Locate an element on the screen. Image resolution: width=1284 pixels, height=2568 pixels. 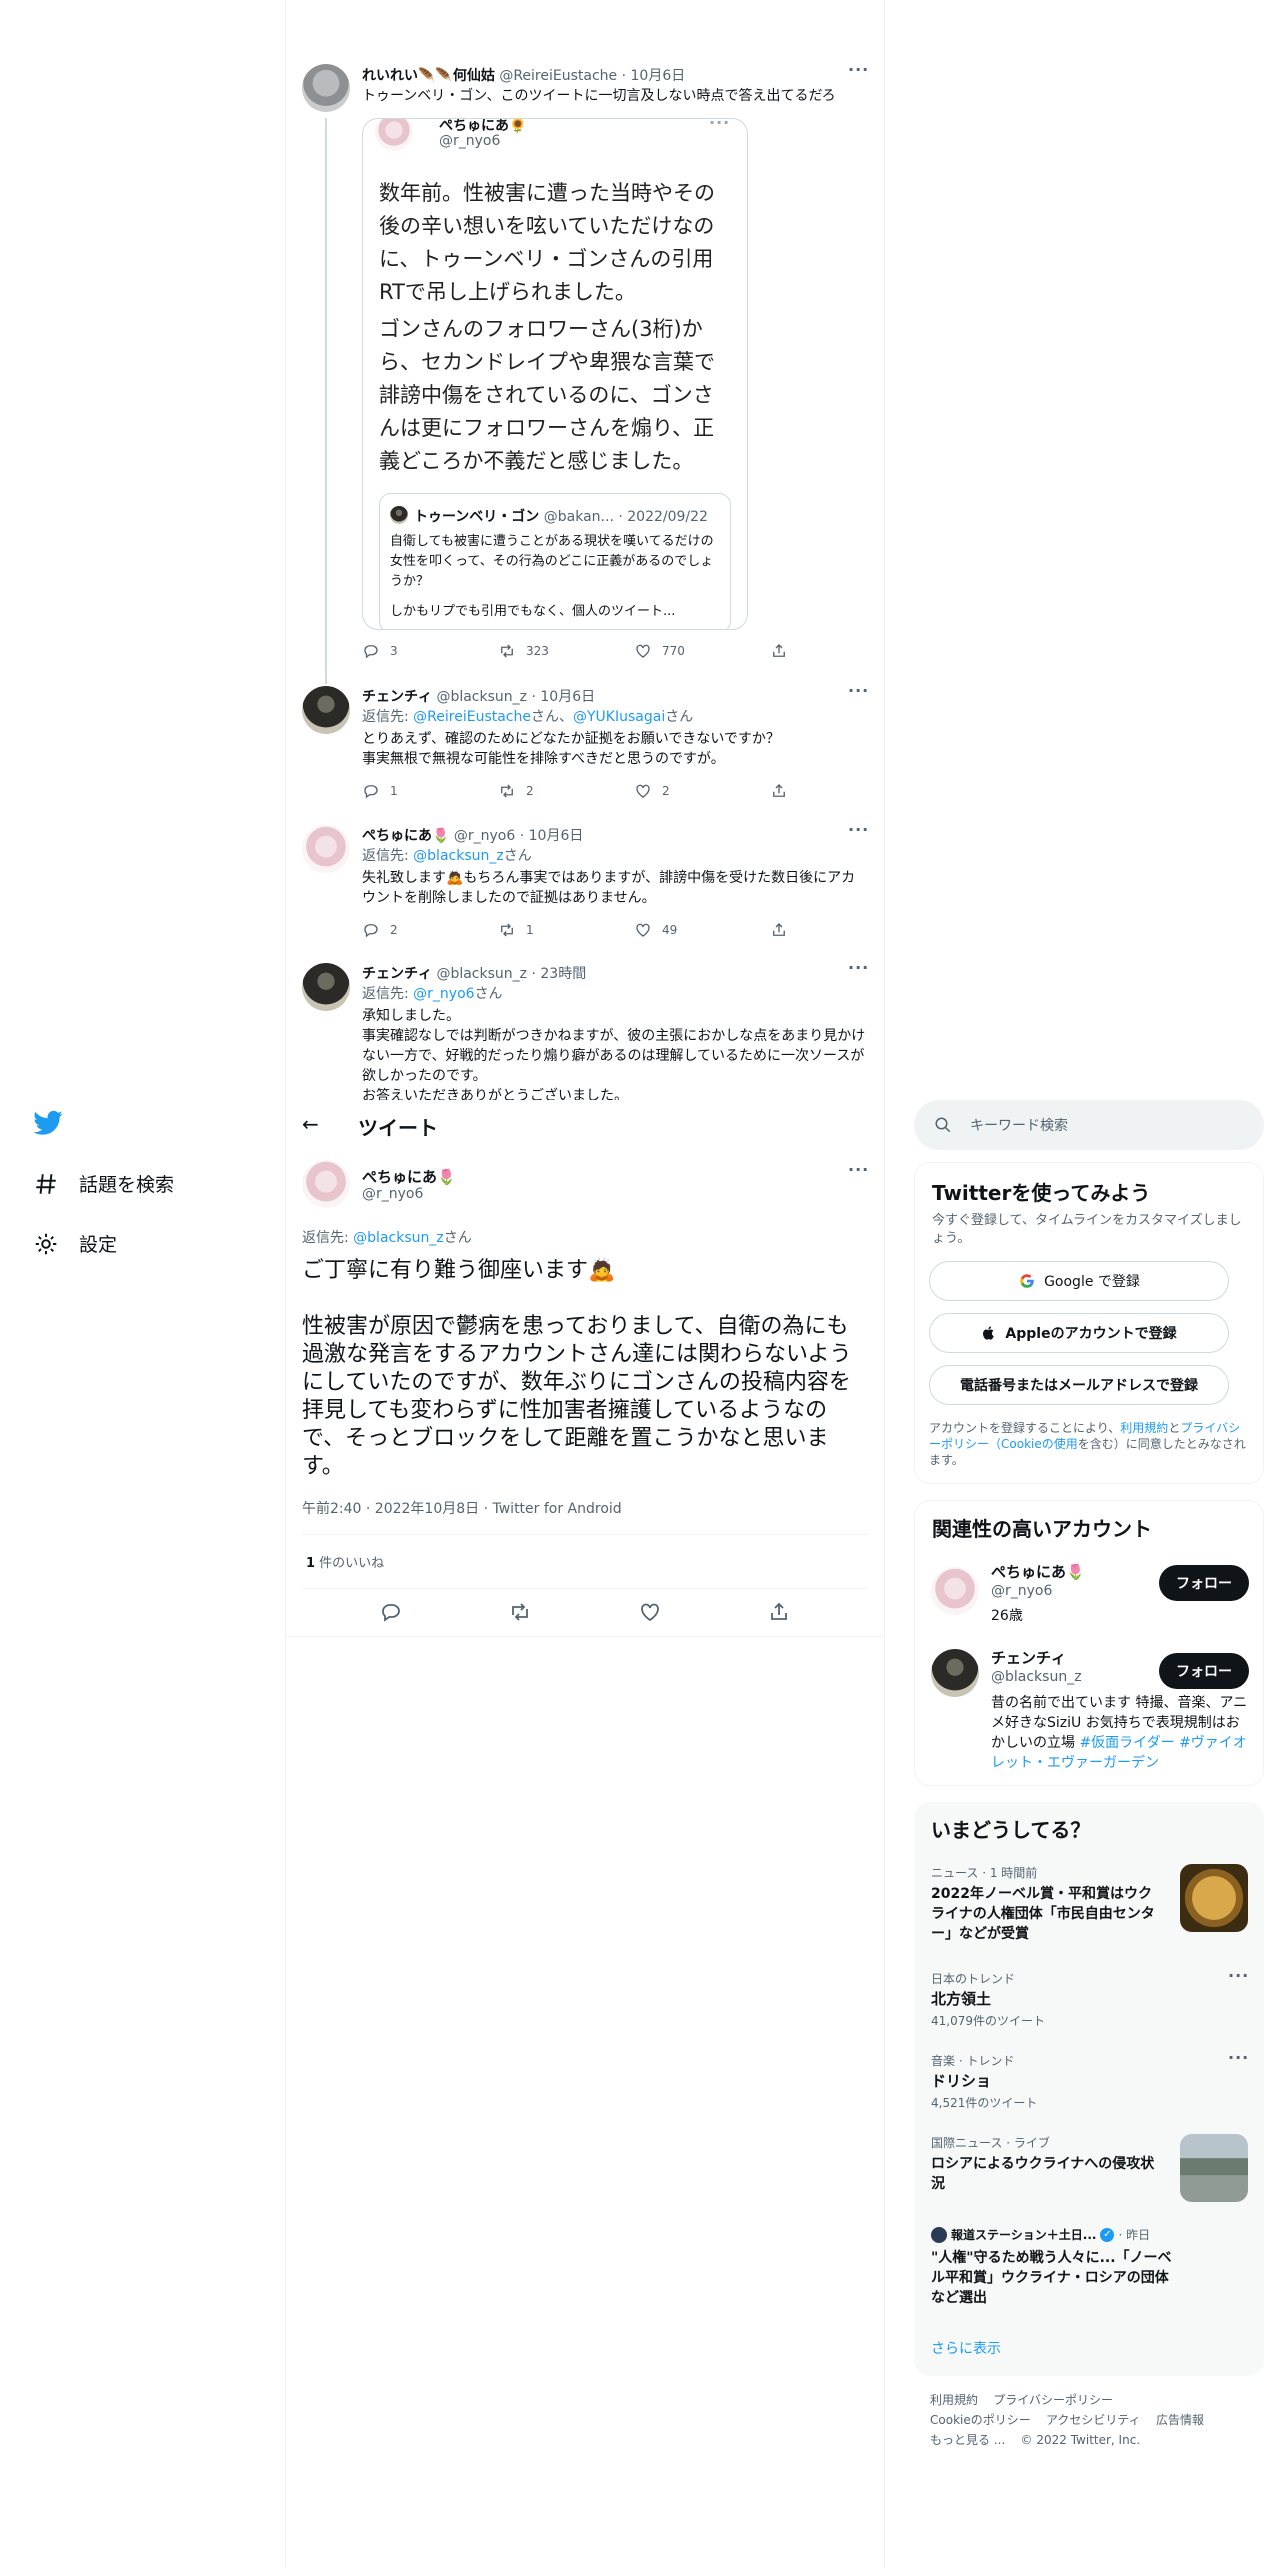
reply-to-link: @YUKIusagai is located at coordinates (619, 717).